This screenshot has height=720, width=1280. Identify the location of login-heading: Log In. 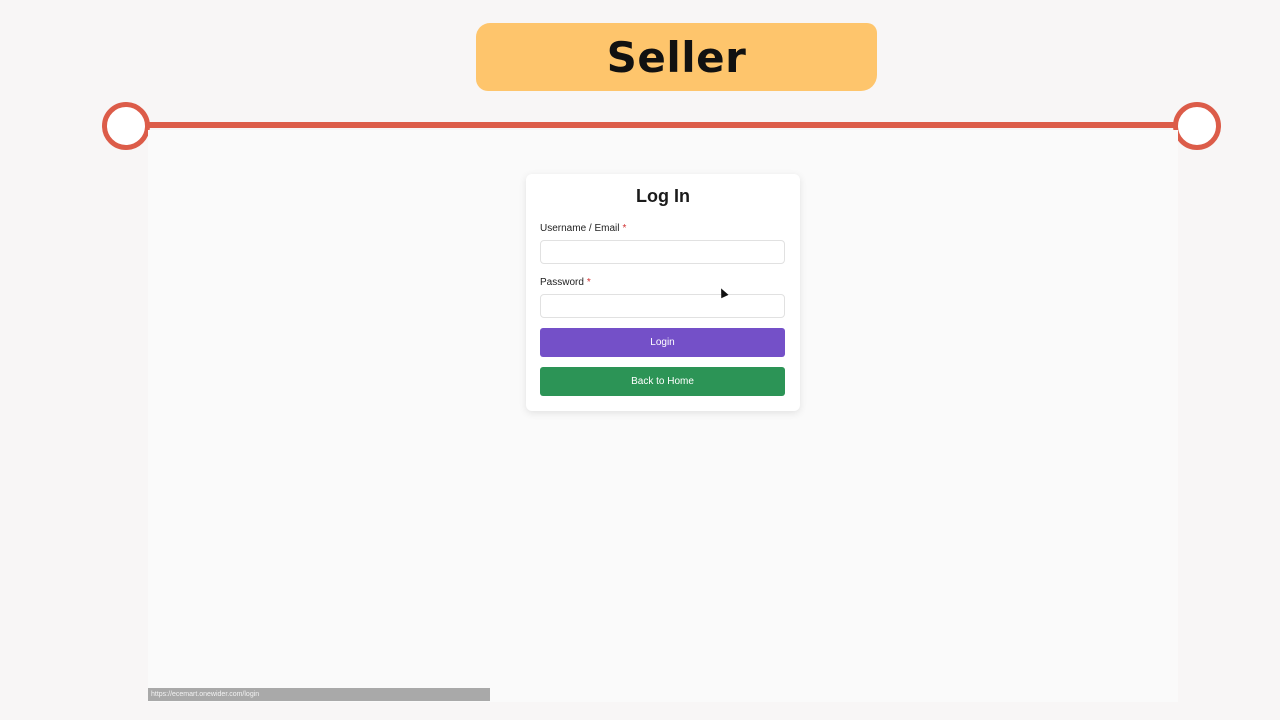
(663, 196).